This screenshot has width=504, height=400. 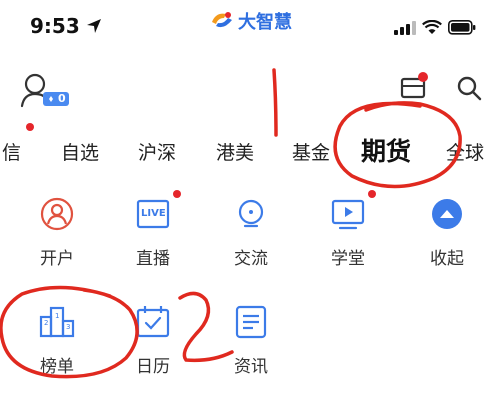 What do you see at coordinates (153, 322) in the screenshot?
I see `calendar-icon` at bounding box center [153, 322].